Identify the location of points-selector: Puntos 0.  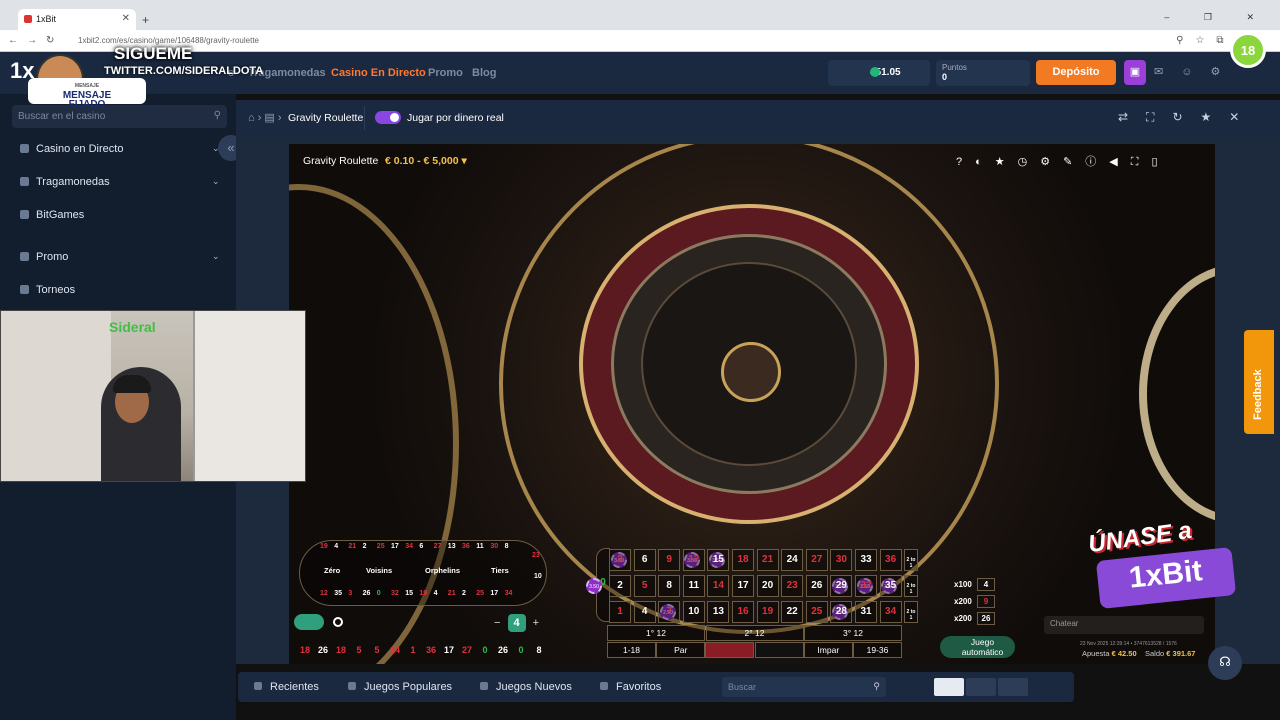
(983, 73).